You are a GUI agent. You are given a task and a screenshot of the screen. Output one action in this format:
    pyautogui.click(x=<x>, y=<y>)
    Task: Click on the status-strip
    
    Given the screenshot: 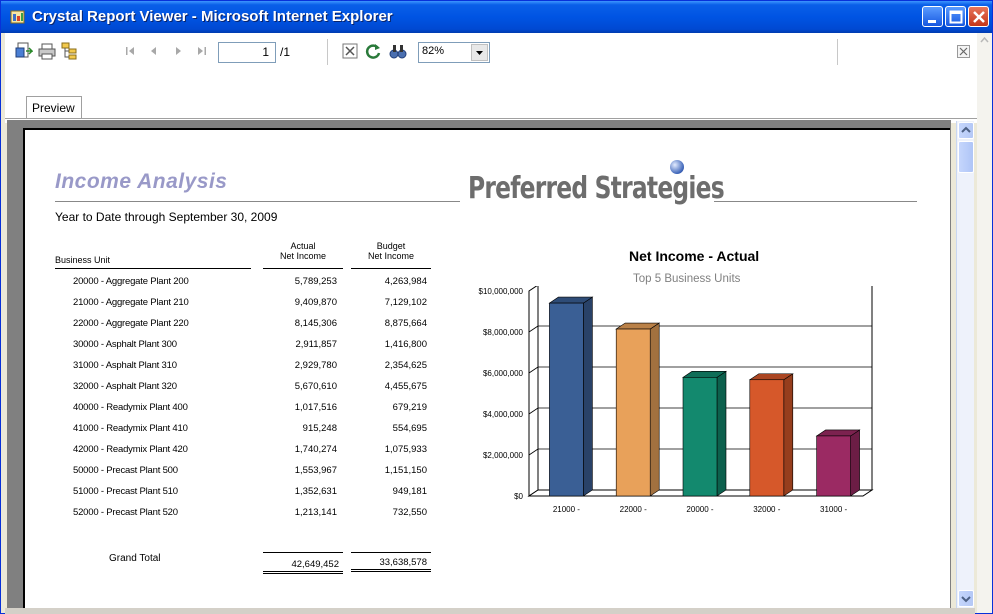 What is the action you would take?
    pyautogui.click(x=490, y=611)
    